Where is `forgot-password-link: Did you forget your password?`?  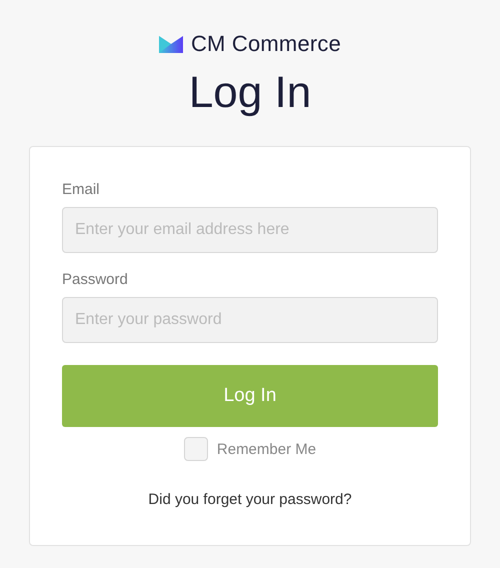
forgot-password-link: Did you forget your password? is located at coordinates (250, 499).